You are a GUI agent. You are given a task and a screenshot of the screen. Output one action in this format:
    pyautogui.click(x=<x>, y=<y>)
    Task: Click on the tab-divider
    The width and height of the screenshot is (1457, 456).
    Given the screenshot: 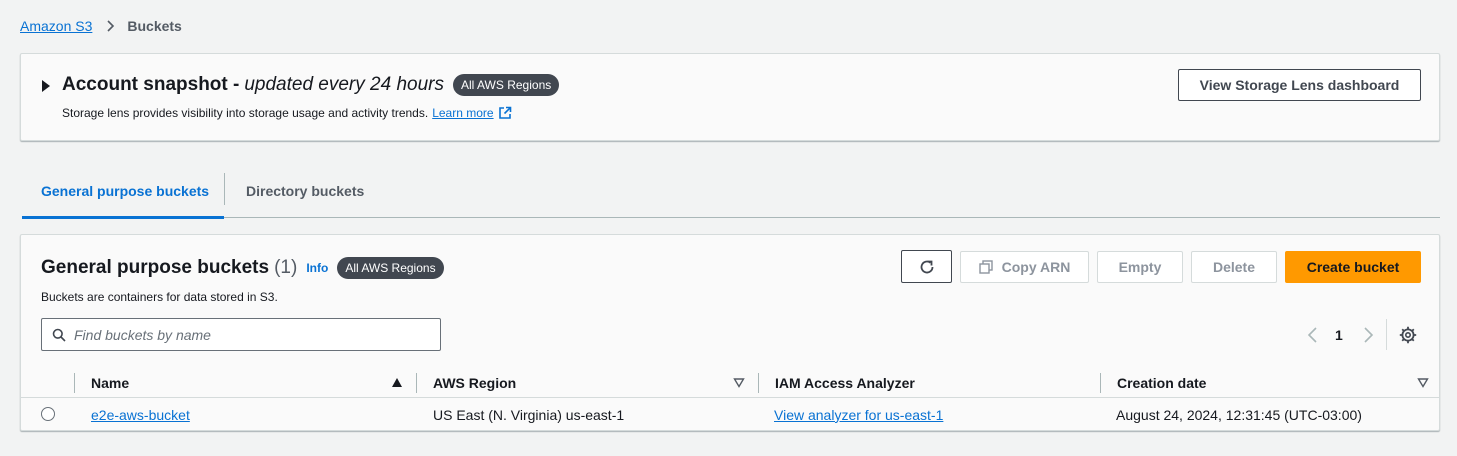 What is the action you would take?
    pyautogui.click(x=224, y=189)
    